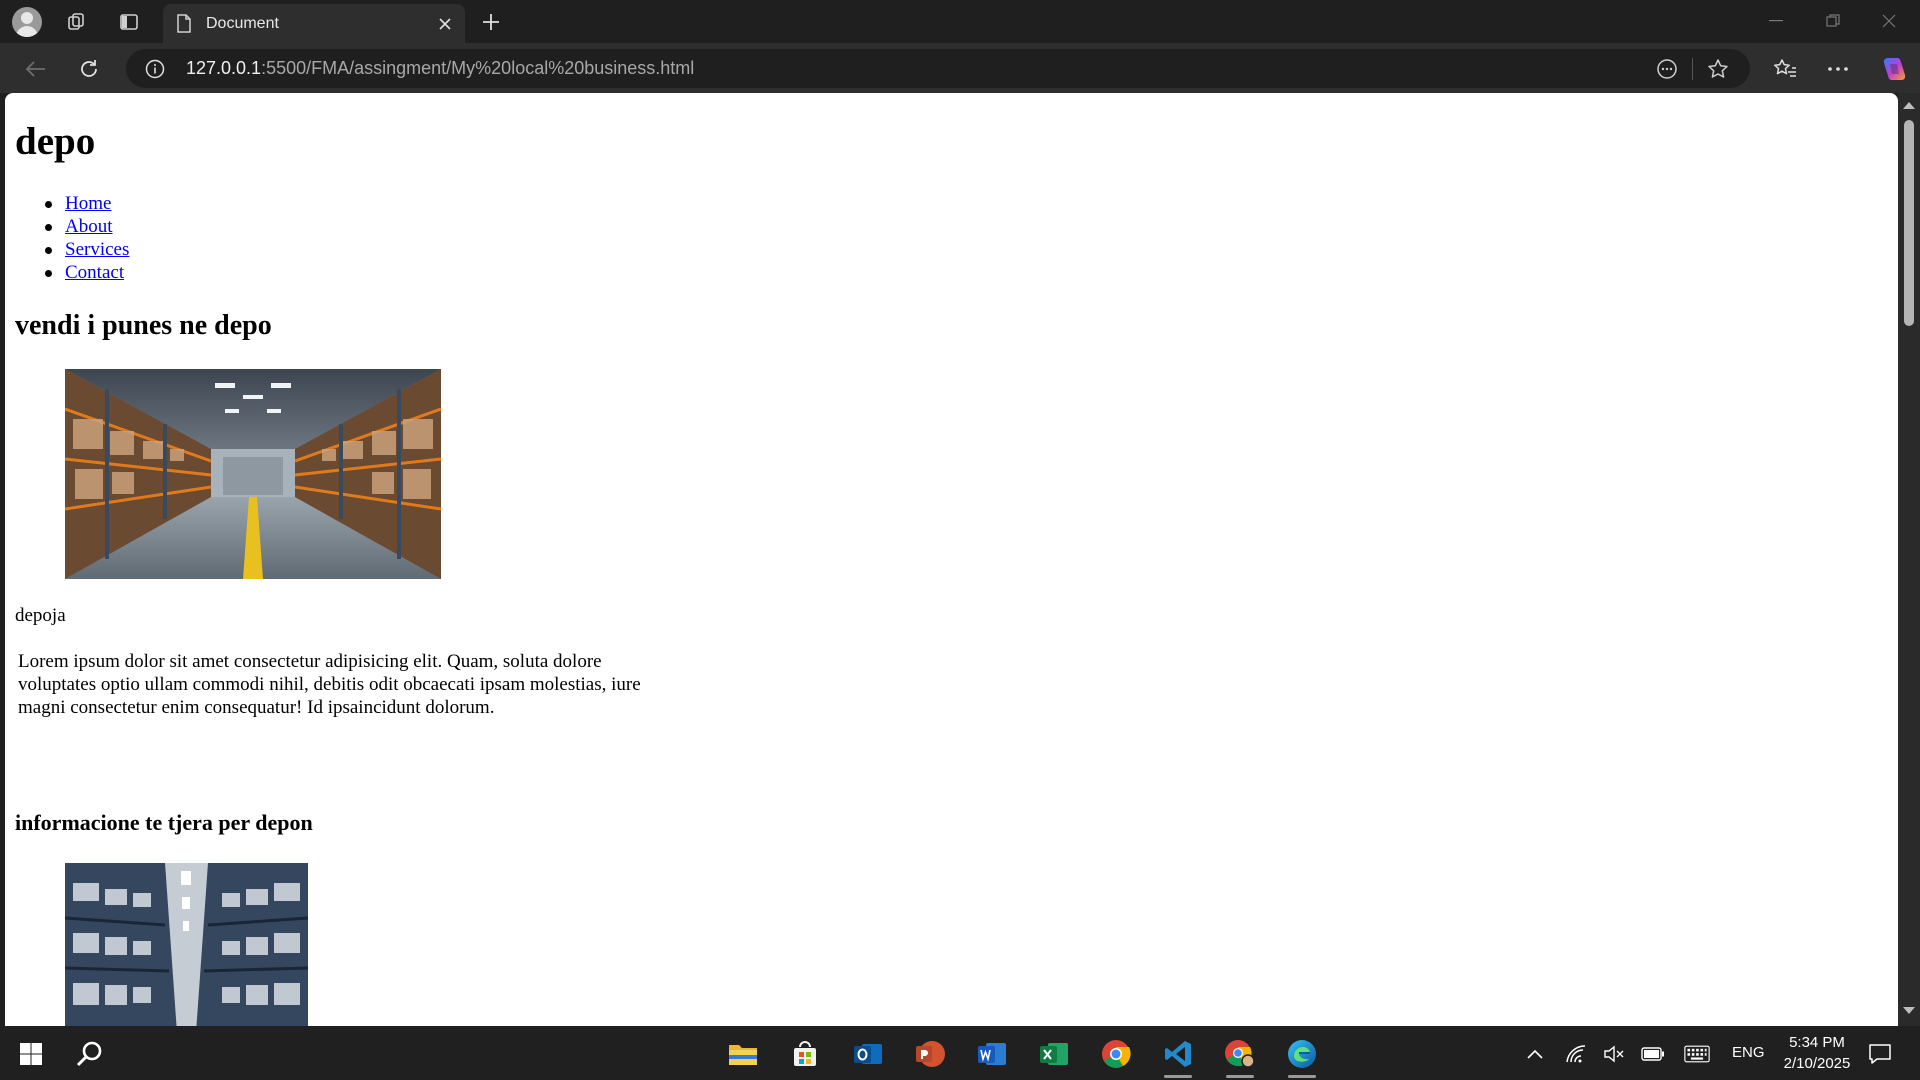 The image size is (1920, 1080). What do you see at coordinates (1748, 1053) in the screenshot?
I see `input-language: ENG` at bounding box center [1748, 1053].